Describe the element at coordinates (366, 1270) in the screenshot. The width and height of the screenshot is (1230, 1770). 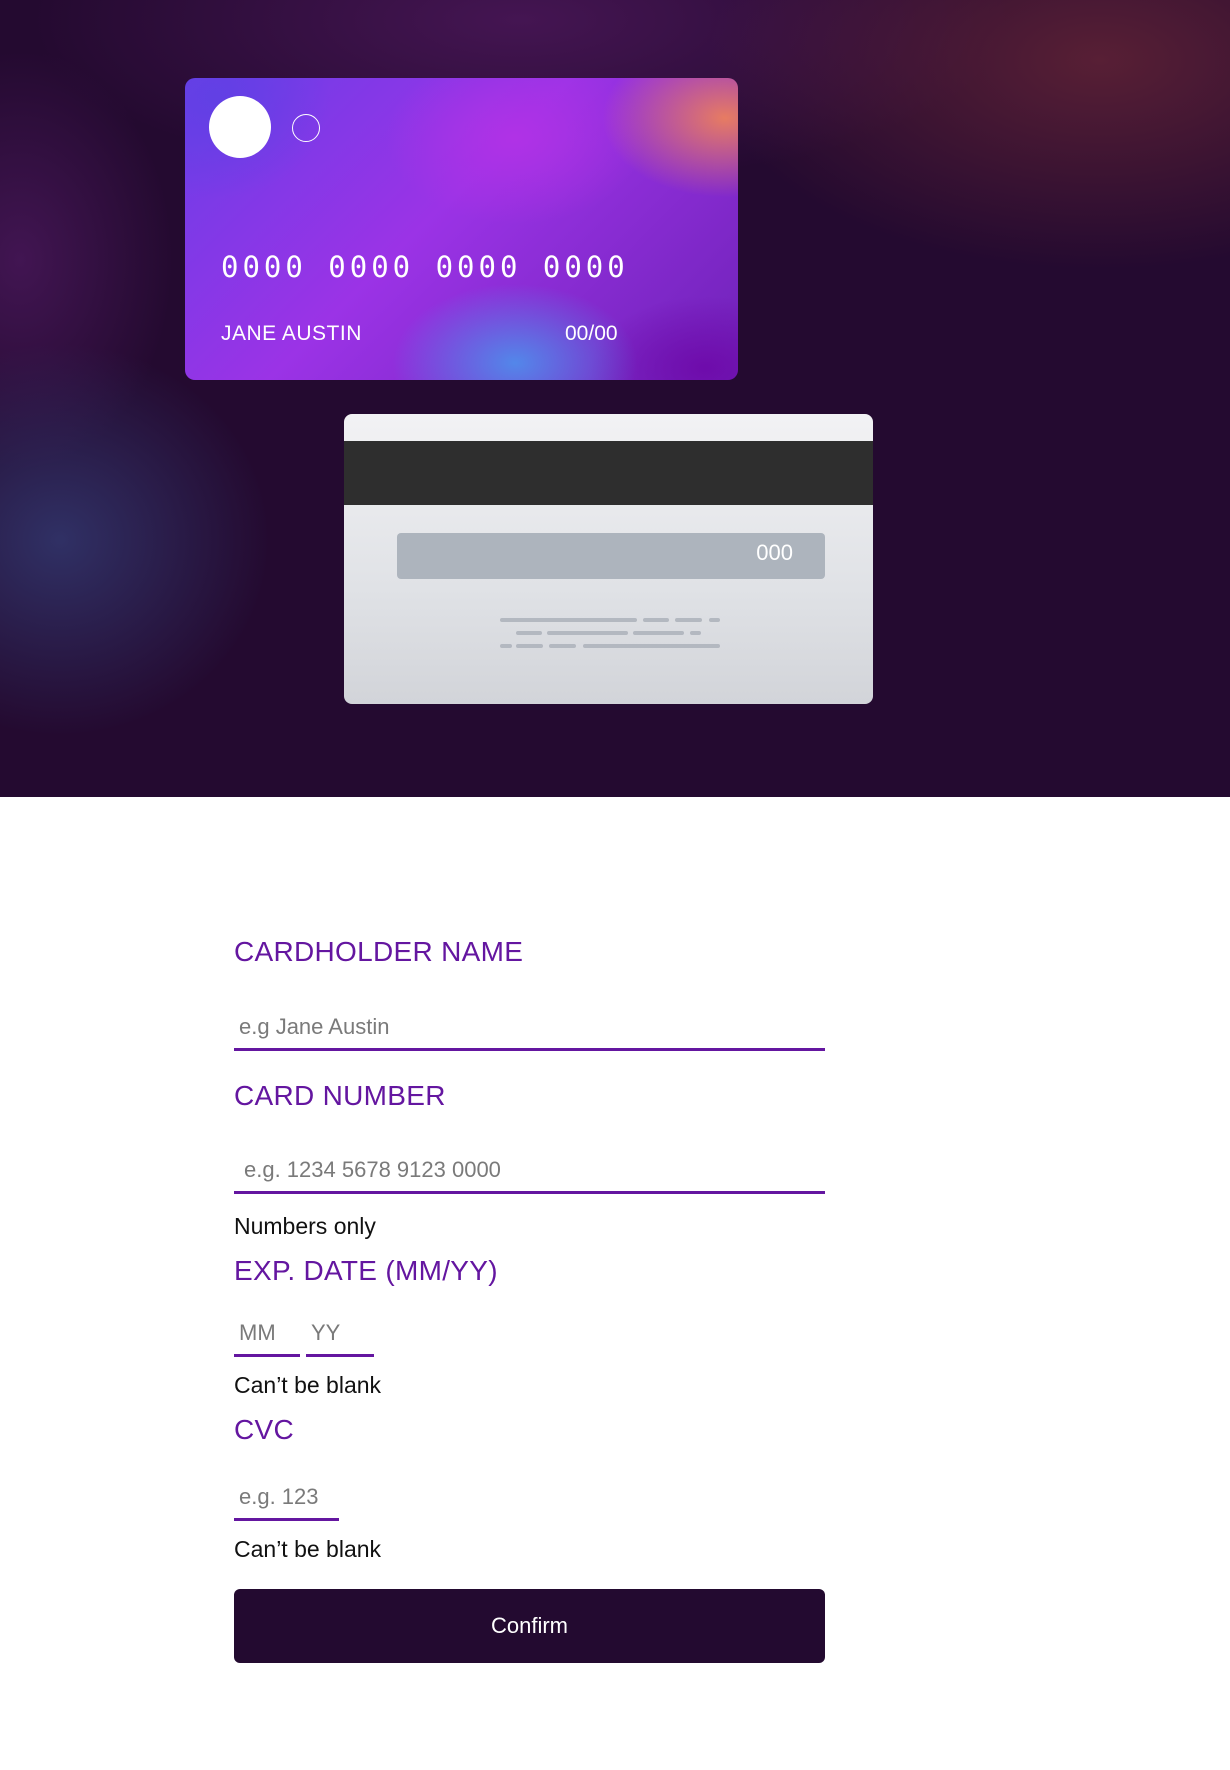
I see `exp-date-label: EXP. DATE (MM/YY)` at that location.